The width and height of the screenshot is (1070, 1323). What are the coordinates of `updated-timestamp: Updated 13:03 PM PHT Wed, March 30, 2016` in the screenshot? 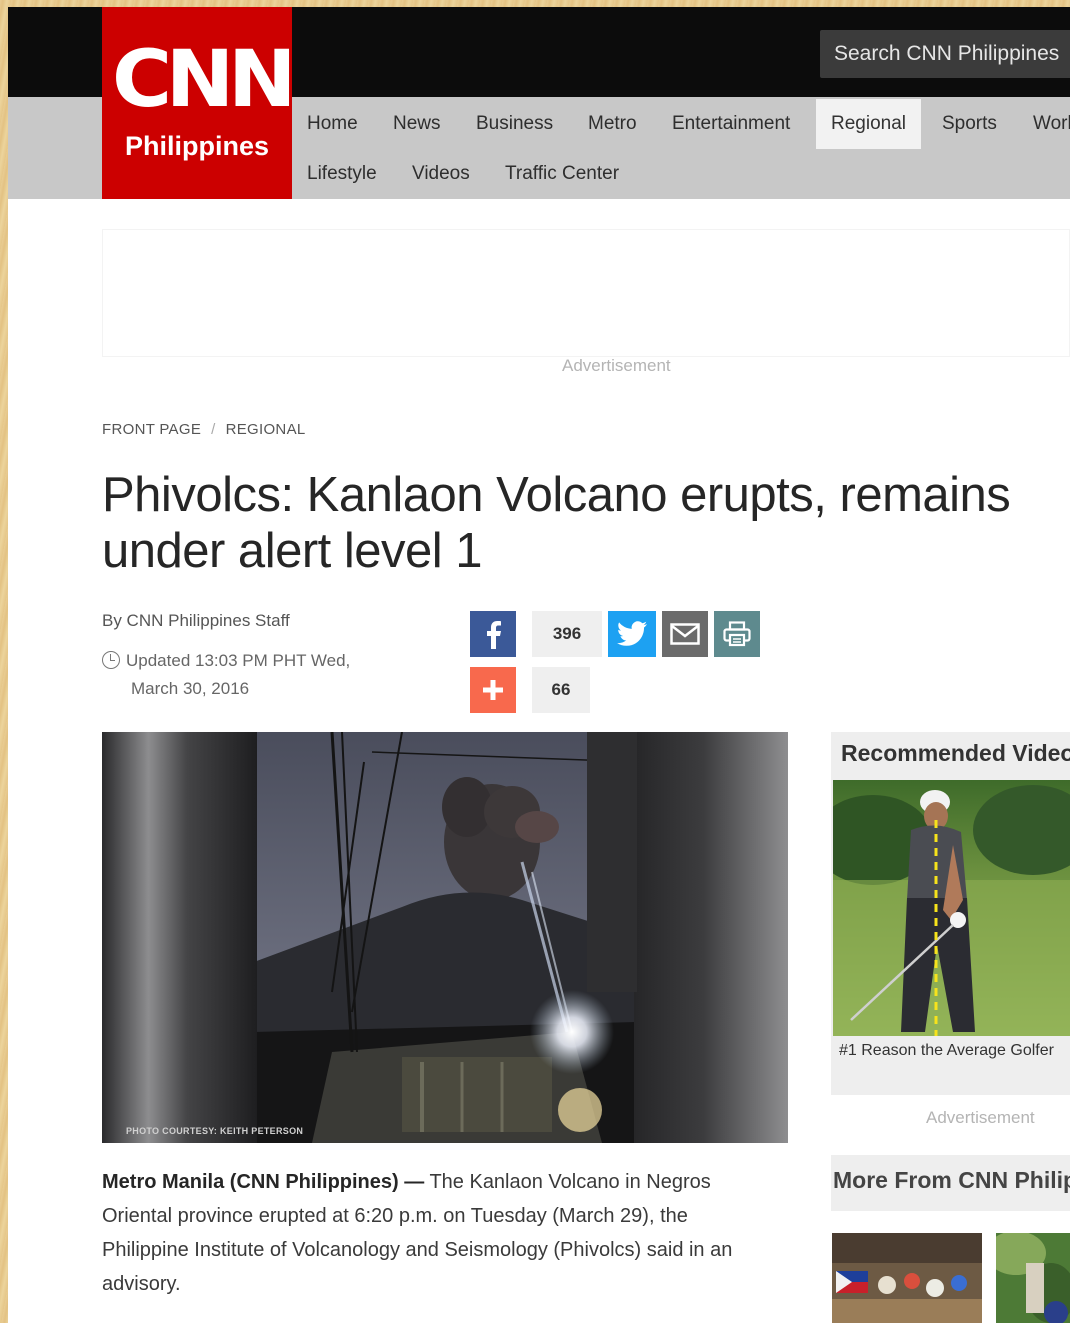 It's located at (226, 675).